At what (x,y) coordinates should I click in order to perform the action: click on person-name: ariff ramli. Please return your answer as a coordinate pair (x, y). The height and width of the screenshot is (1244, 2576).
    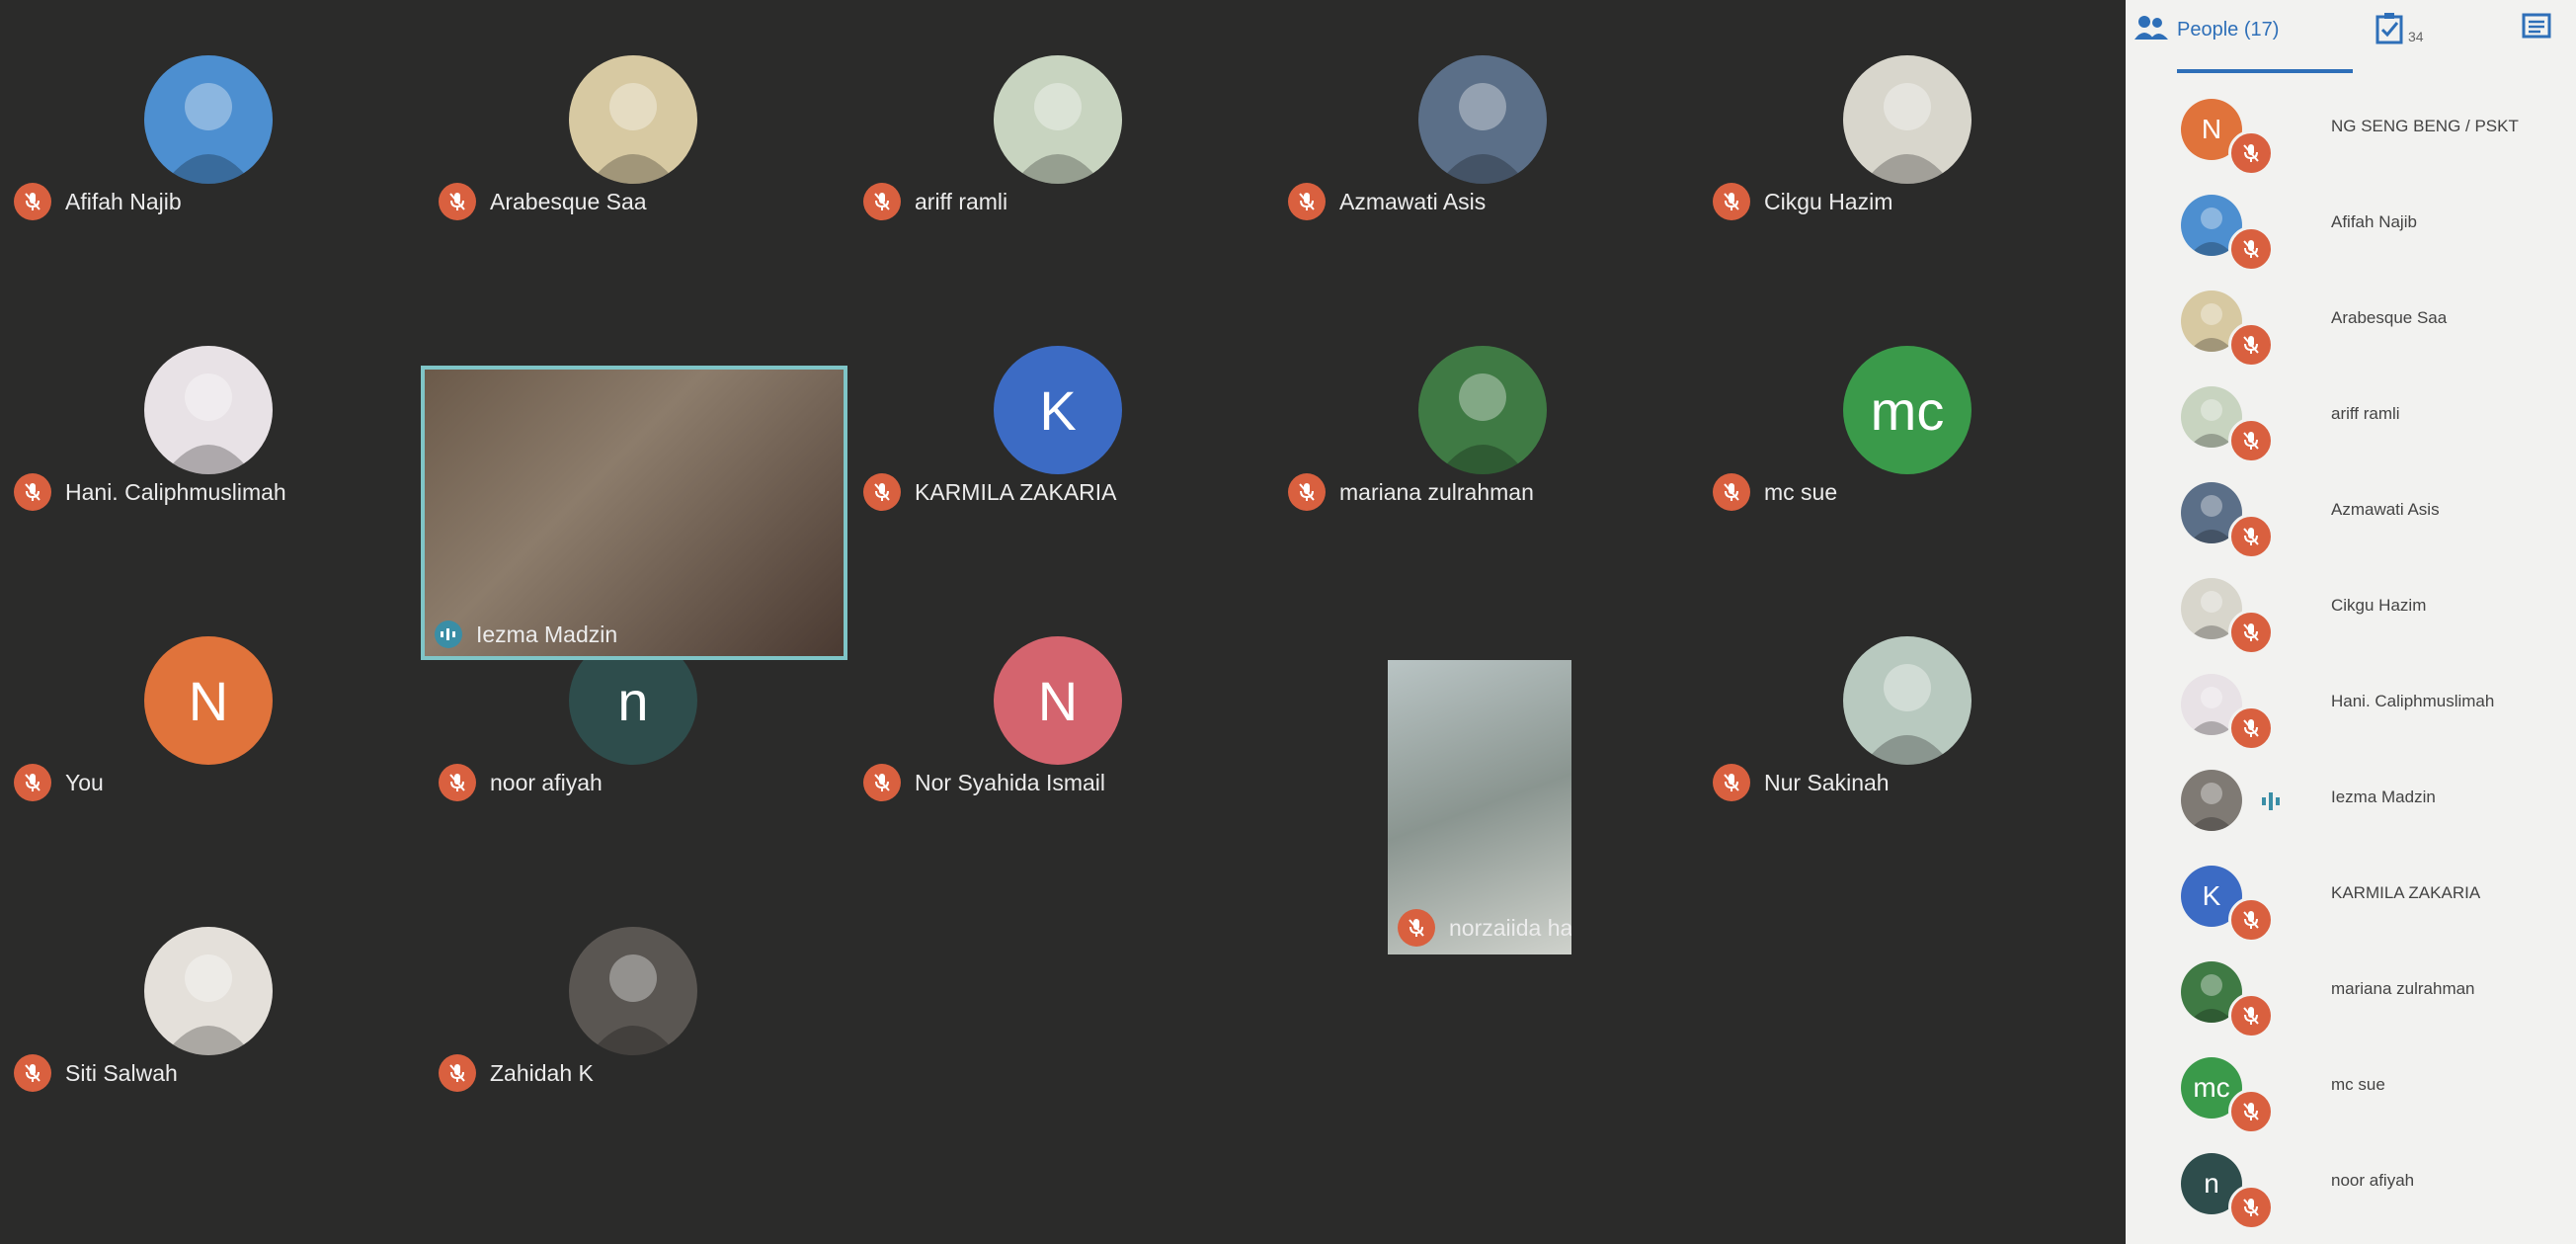
    Looking at the image, I should click on (2365, 413).